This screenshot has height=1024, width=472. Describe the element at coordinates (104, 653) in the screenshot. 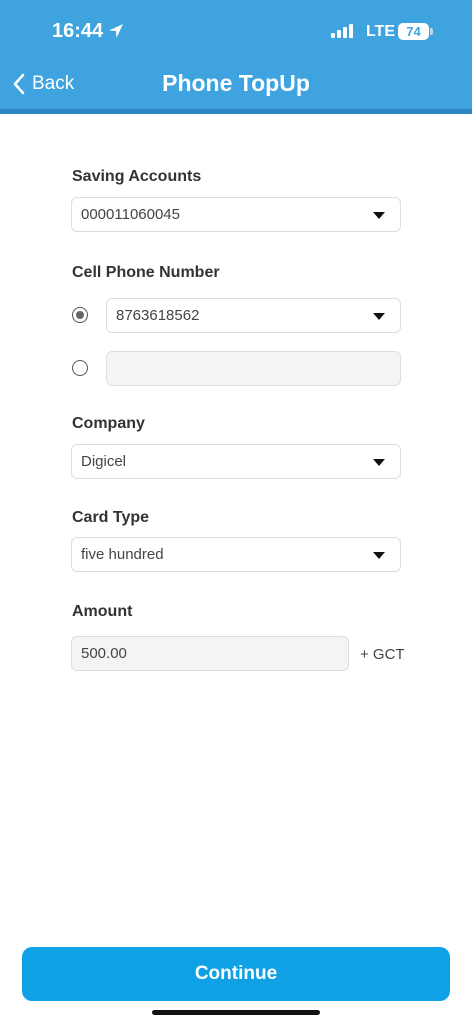

I see `amount-value: 500.00` at that location.